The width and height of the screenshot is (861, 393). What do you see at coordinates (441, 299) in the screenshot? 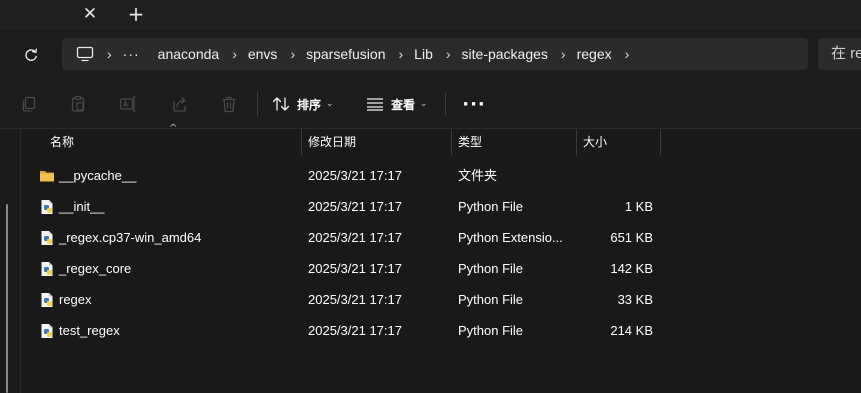
I see `file-row: regex 2025/3/21 17:17 Python File 33 KB` at bounding box center [441, 299].